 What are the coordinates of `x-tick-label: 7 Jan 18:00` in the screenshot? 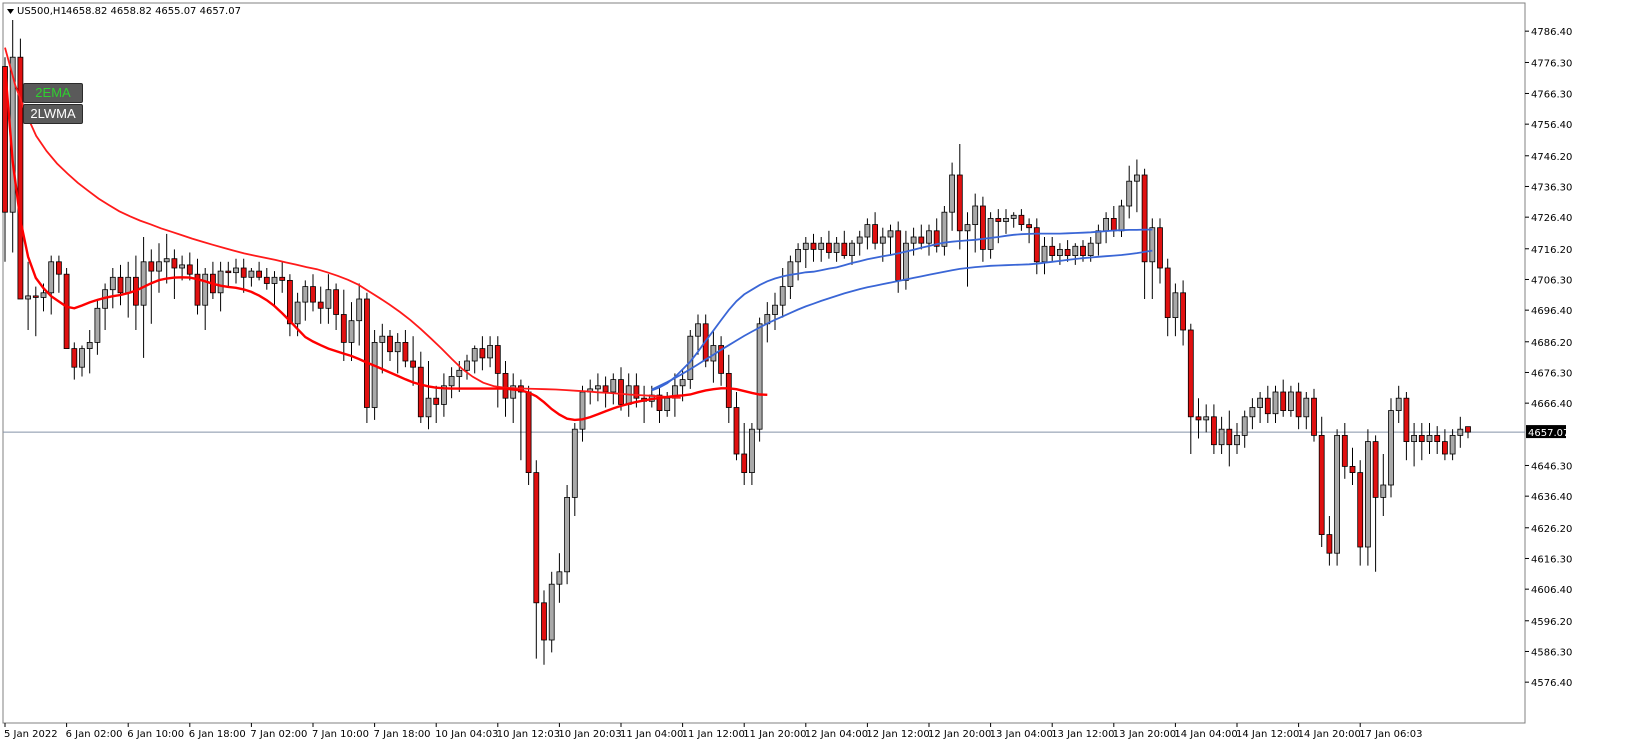 It's located at (402, 734).